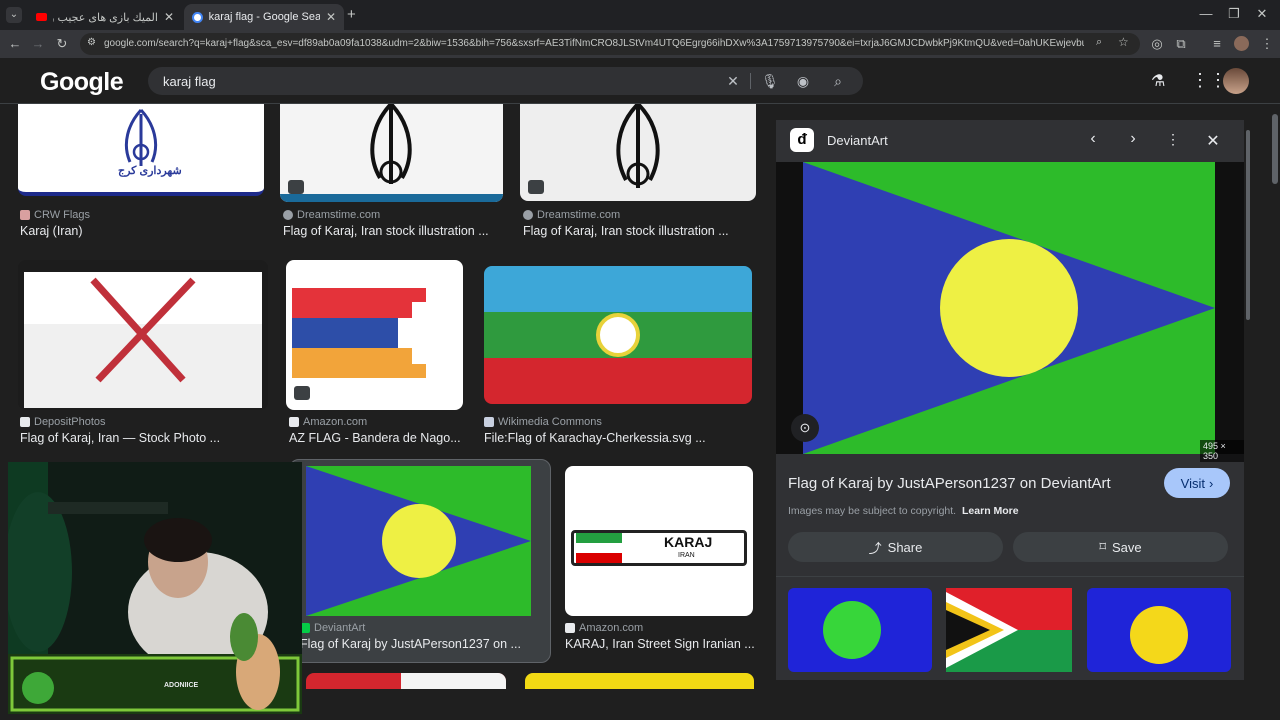 The height and width of the screenshot is (720, 1280). What do you see at coordinates (489, 422) in the screenshot?
I see `wikimedia-icon` at bounding box center [489, 422].